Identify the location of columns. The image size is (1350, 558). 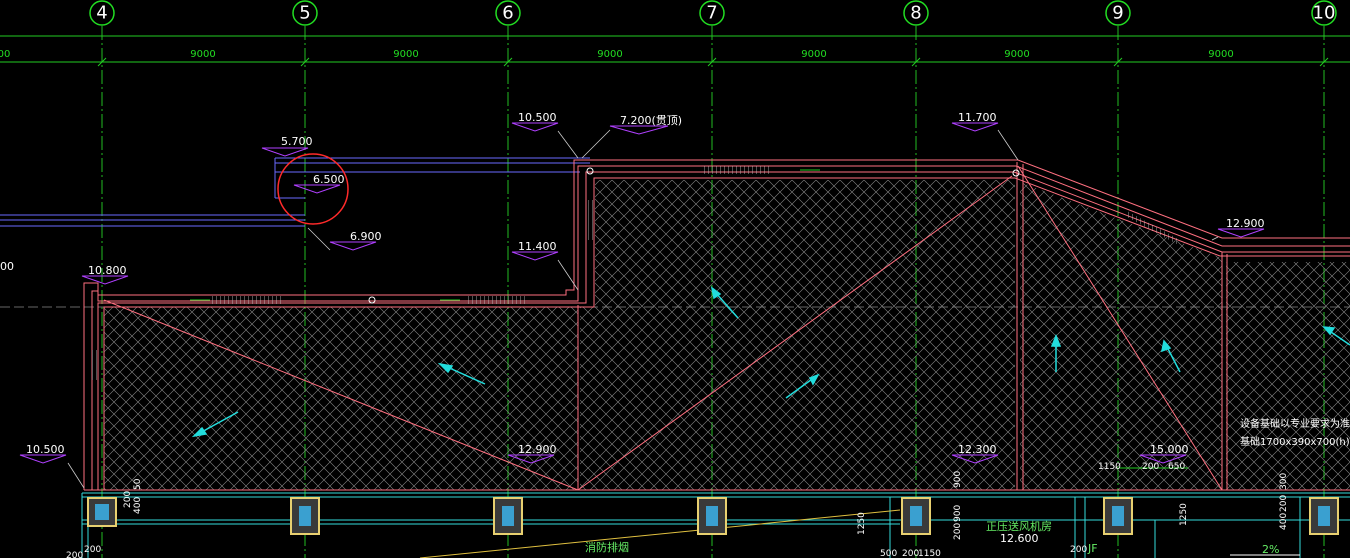
(713, 516).